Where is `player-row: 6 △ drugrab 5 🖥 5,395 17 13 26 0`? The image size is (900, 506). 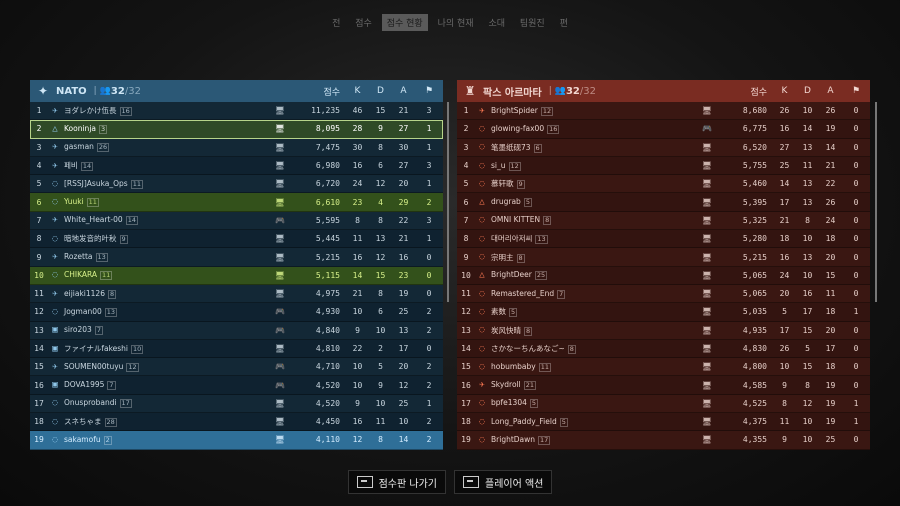 player-row: 6 △ drugrab 5 🖥 5,395 17 13 26 0 is located at coordinates (663, 202).